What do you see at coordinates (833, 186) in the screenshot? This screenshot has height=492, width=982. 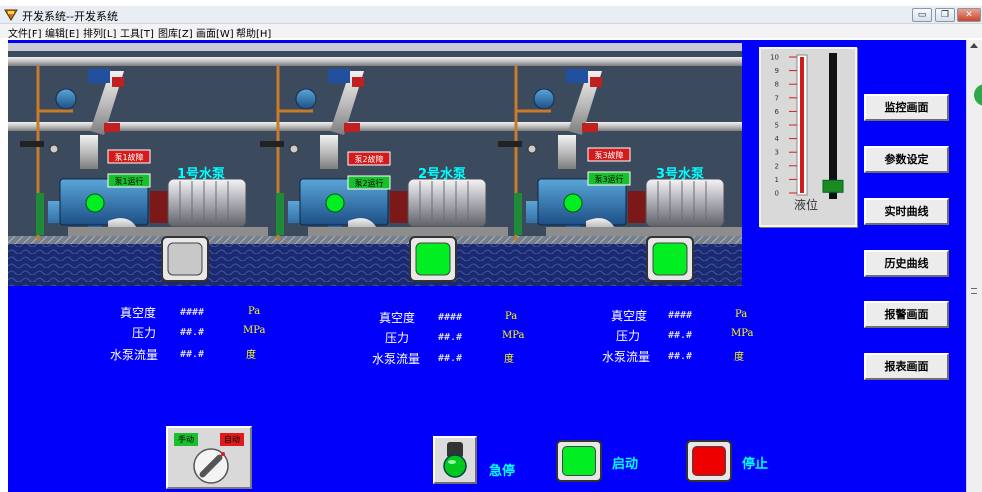 I see `level-slider-thumb` at bounding box center [833, 186].